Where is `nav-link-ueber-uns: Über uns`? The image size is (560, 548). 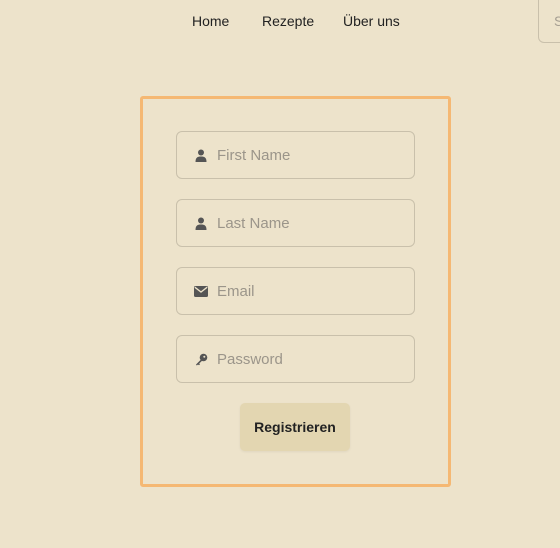
nav-link-ueber-uns: Über uns is located at coordinates (371, 21).